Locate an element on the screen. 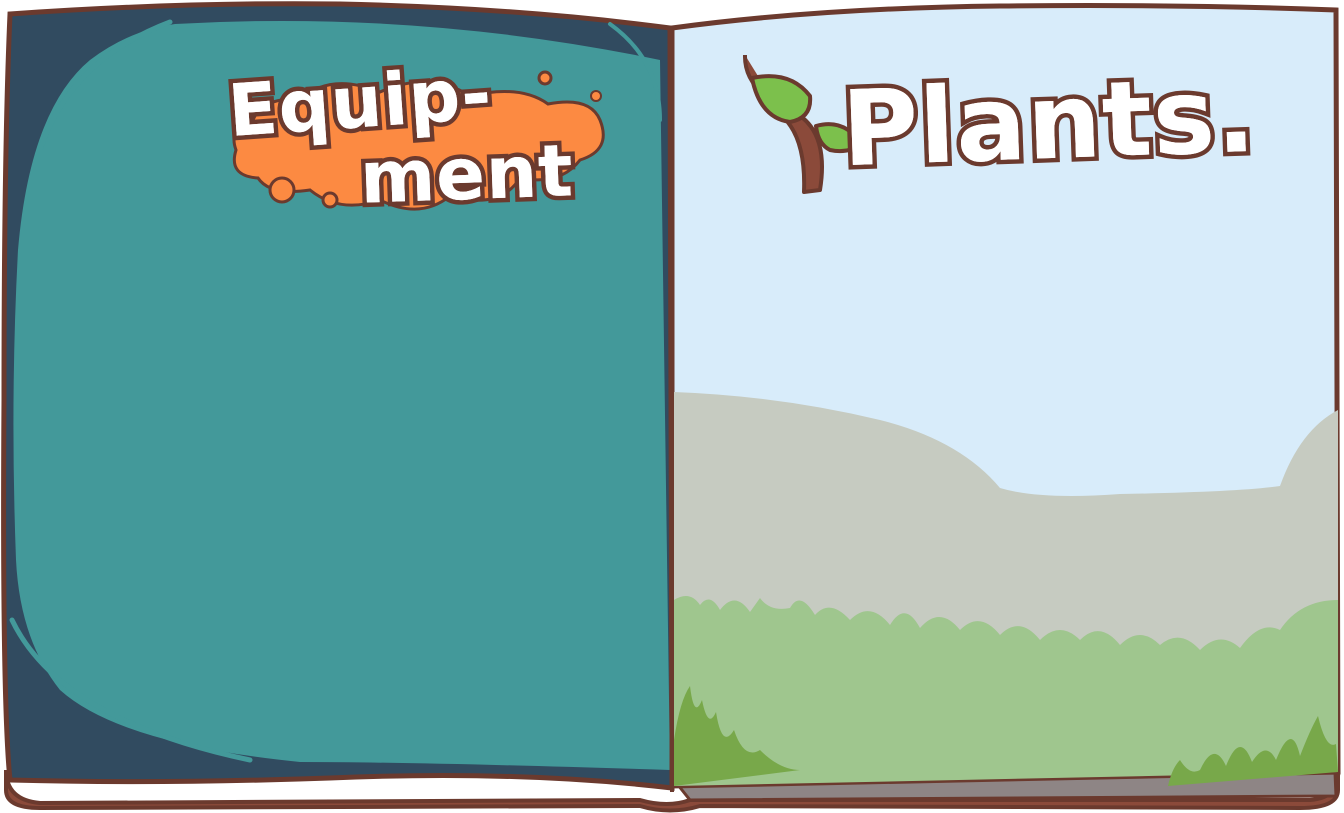 This screenshot has height=813, width=1344. plants-title: Plants. Plants. is located at coordinates (1048, 121).